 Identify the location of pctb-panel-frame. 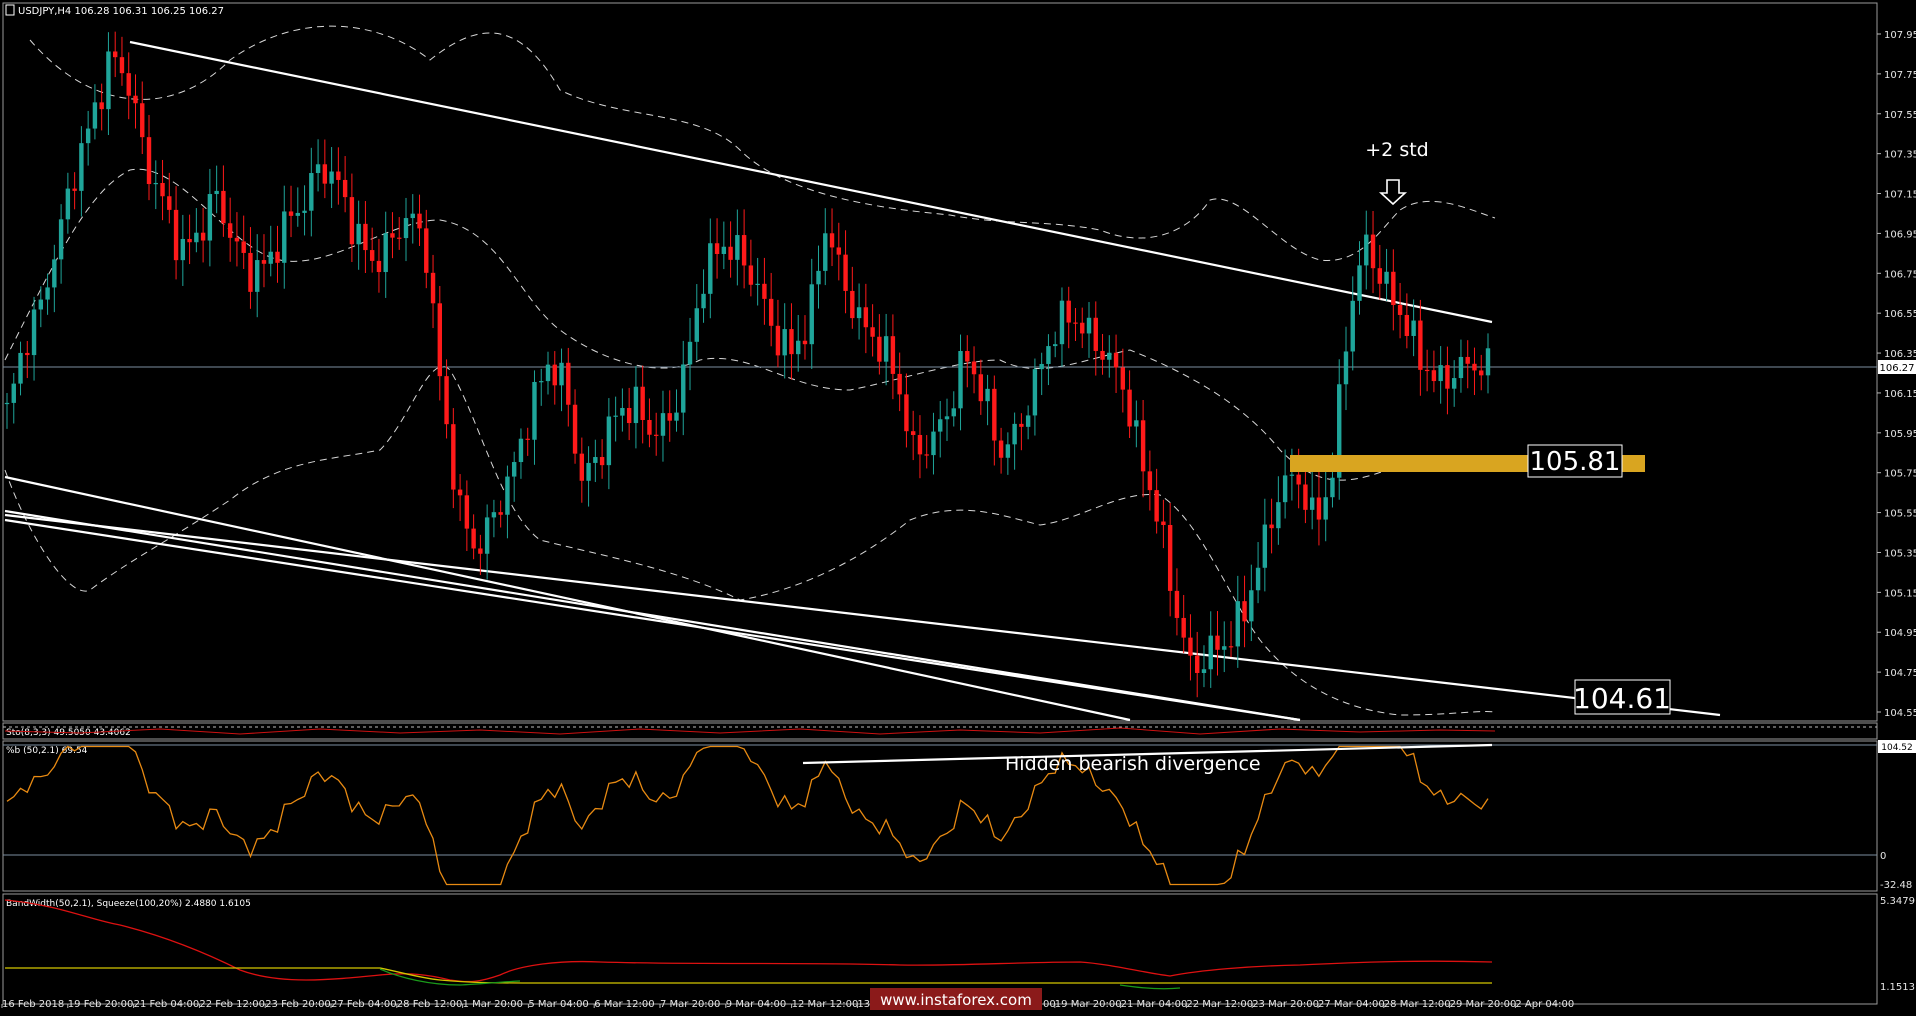
(940, 816).